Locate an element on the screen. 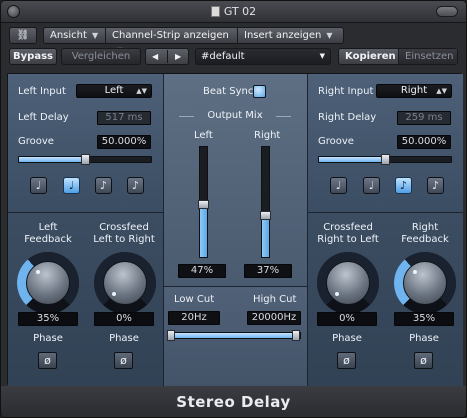  left-groove-slider is located at coordinates (85, 159).